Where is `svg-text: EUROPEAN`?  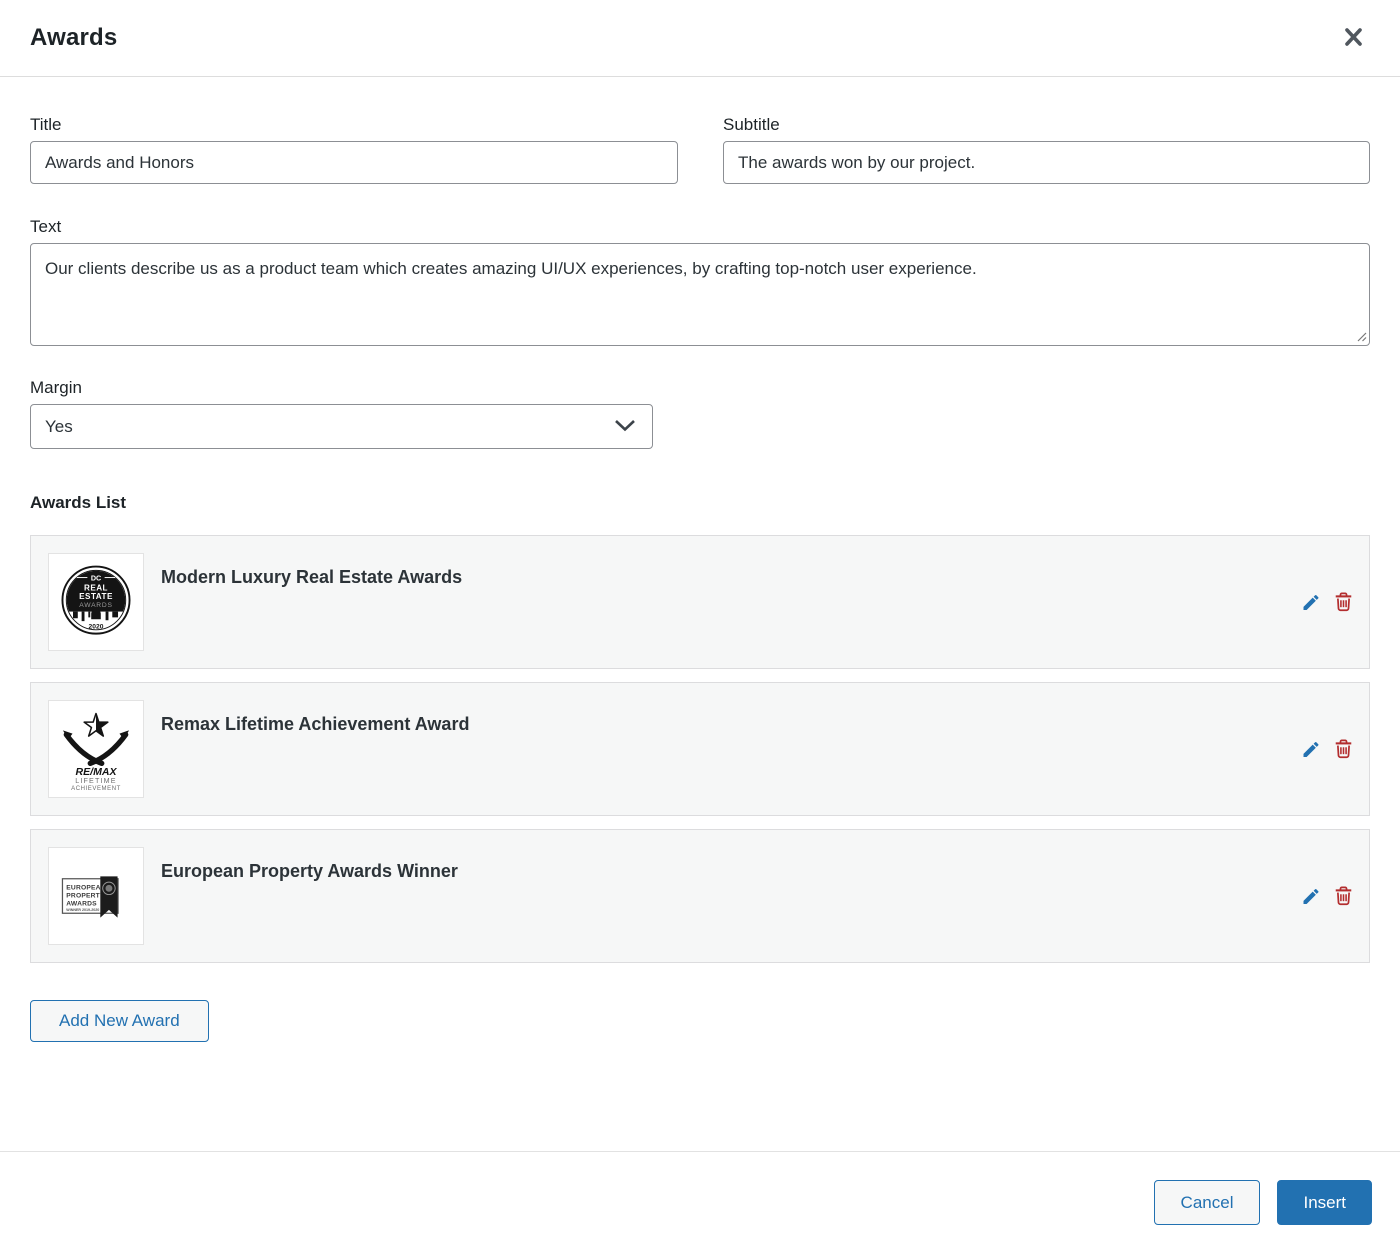
svg-text: EUROPEAN is located at coordinates (85, 887).